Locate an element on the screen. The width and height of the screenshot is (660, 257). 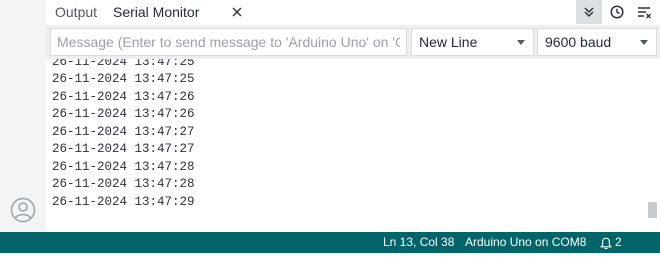
panel-tabs: Output Serial Monitor is located at coordinates (353, 12).